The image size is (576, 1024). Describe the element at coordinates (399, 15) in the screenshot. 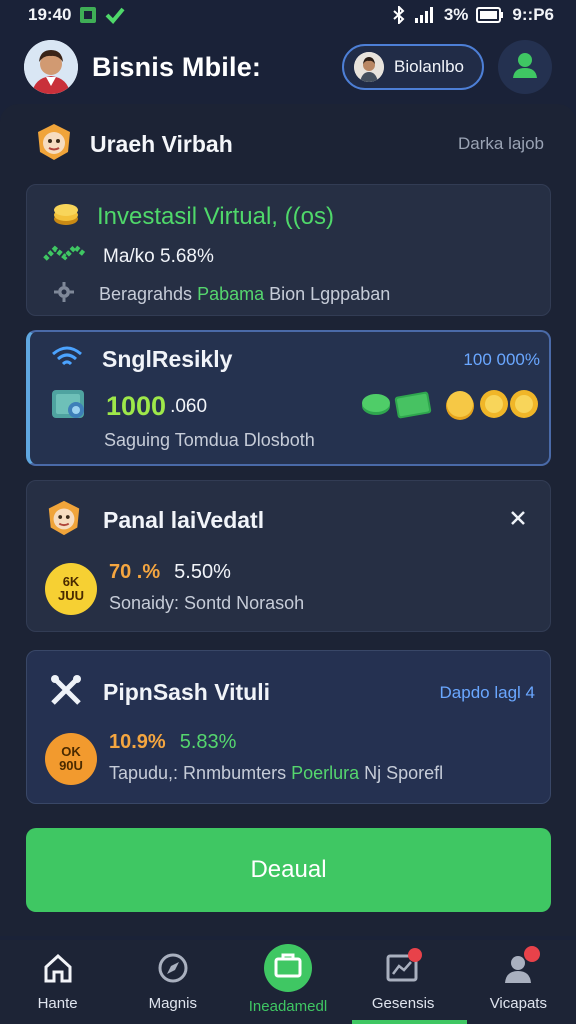

I see `bluetooth-icon` at that location.